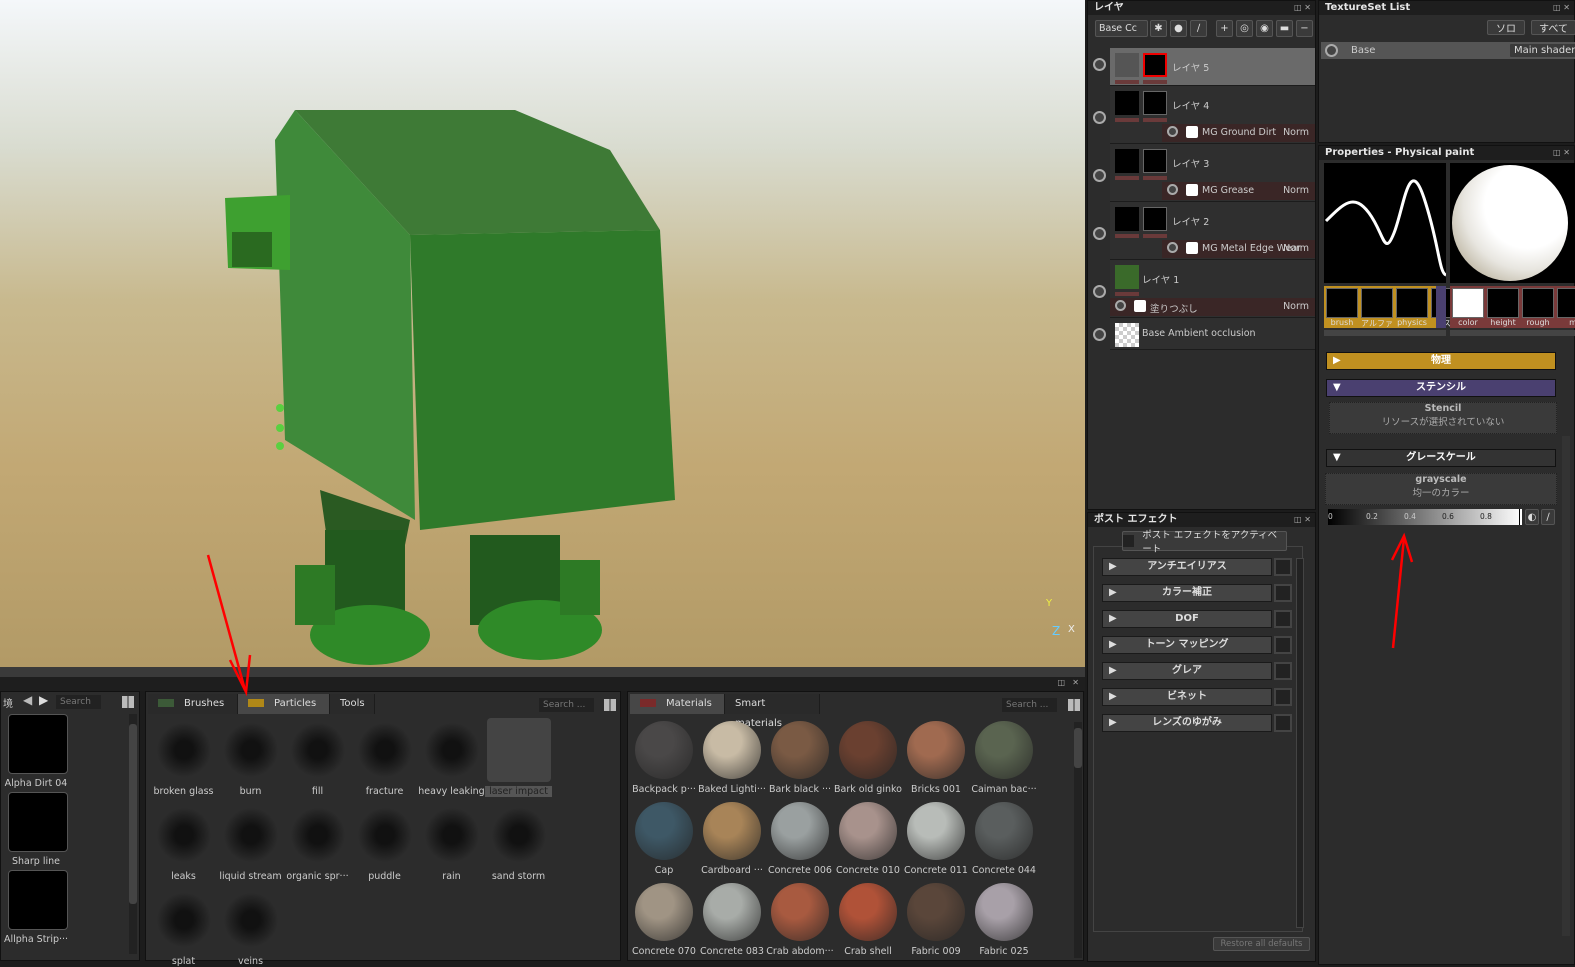 The image size is (1575, 967). I want to click on material-item: Bricks 001, so click(936, 756).